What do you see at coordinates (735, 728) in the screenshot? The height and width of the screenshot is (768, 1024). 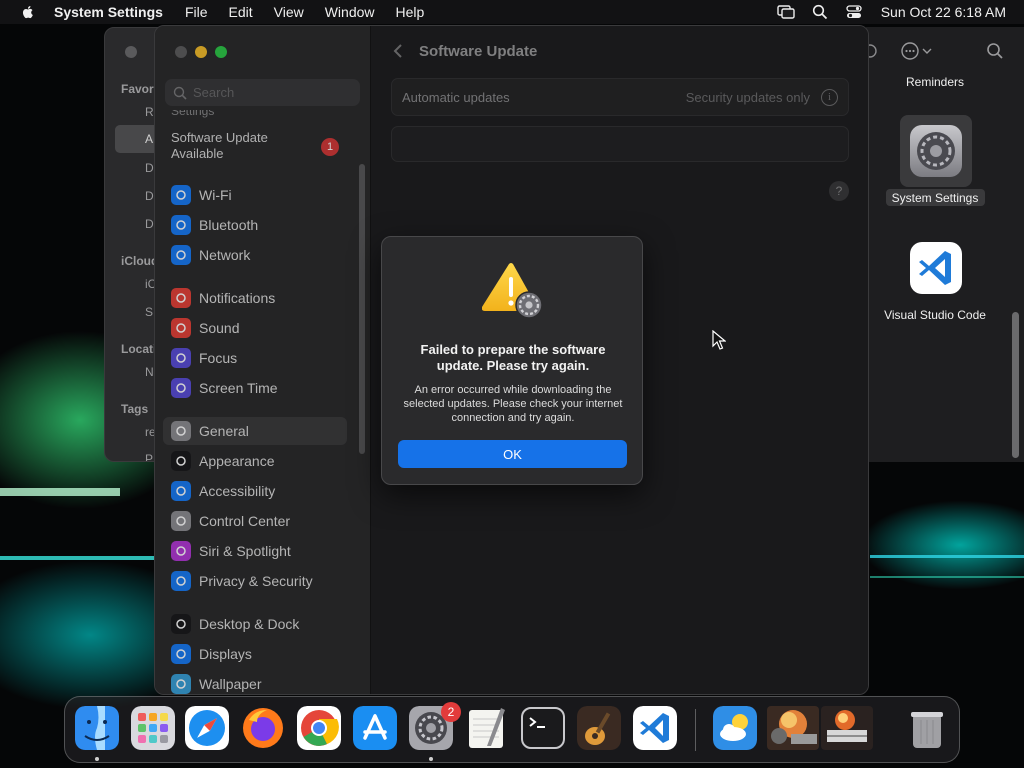 I see `weather-dock-icon` at bounding box center [735, 728].